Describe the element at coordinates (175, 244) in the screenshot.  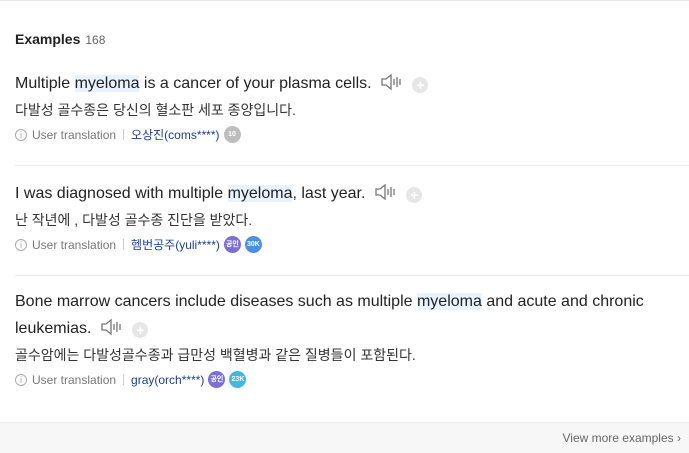
I see `user-link: 헴번공주(yuli****)` at that location.